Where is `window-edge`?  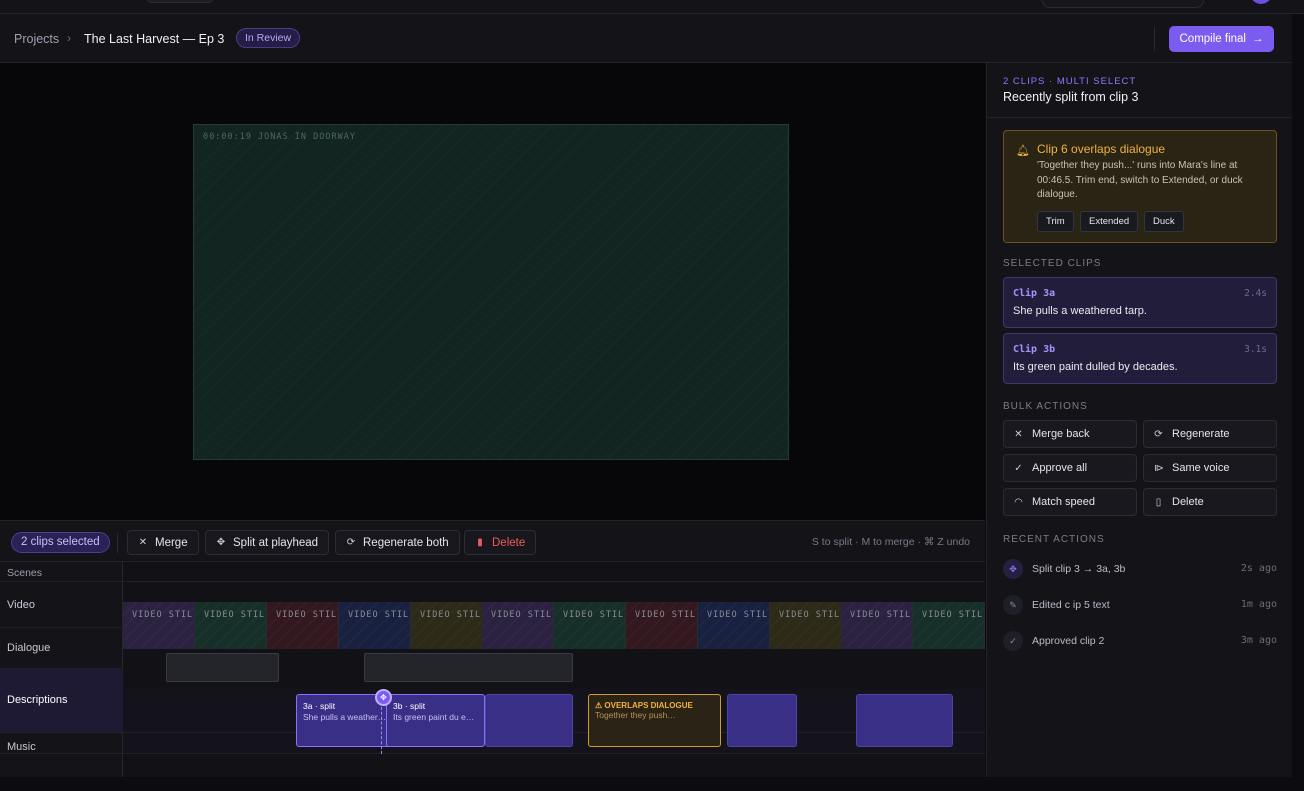 window-edge is located at coordinates (1298, 395).